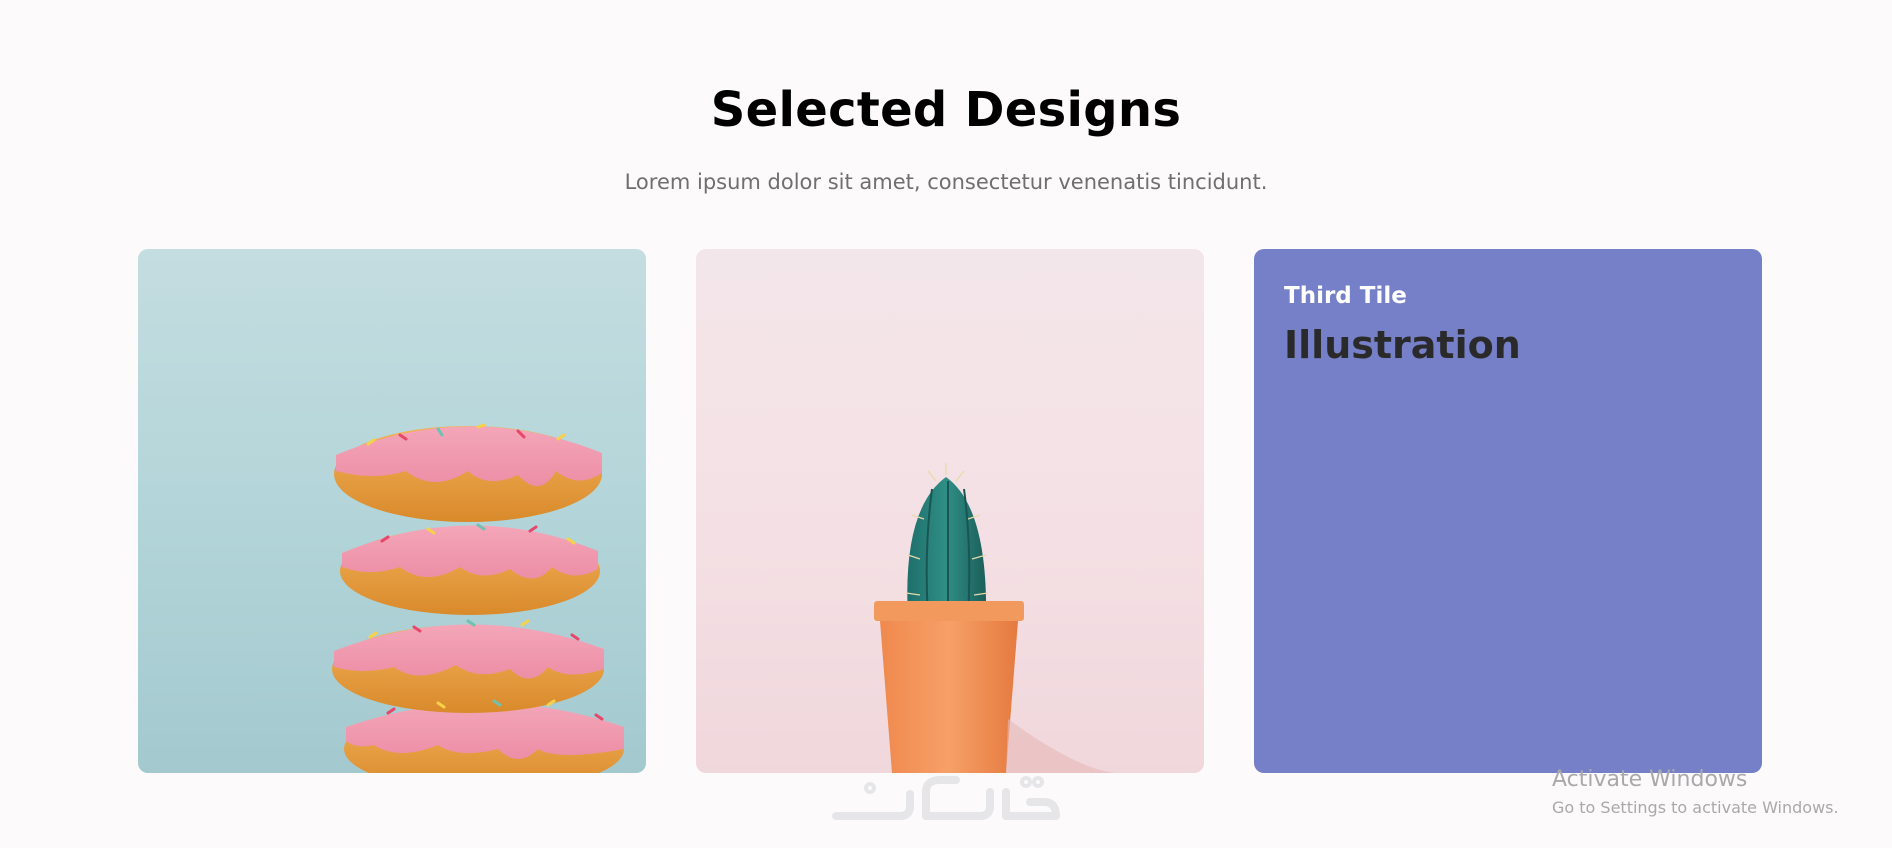 The image size is (1892, 848). Describe the element at coordinates (1402, 345) in the screenshot. I see `tile-heading: Illustration` at that location.